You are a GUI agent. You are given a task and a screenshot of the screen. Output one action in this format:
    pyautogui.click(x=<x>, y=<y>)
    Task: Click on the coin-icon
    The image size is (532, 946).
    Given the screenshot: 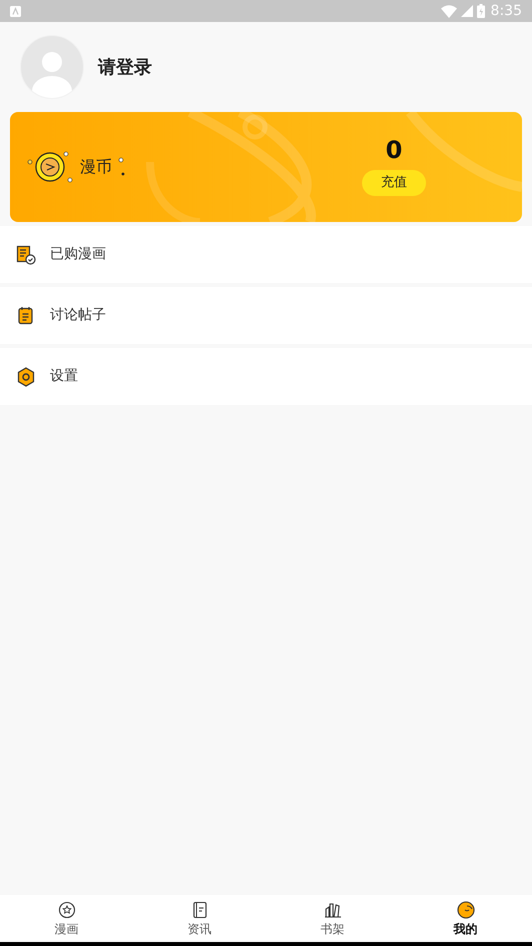 What is the action you would take?
    pyautogui.click(x=50, y=167)
    